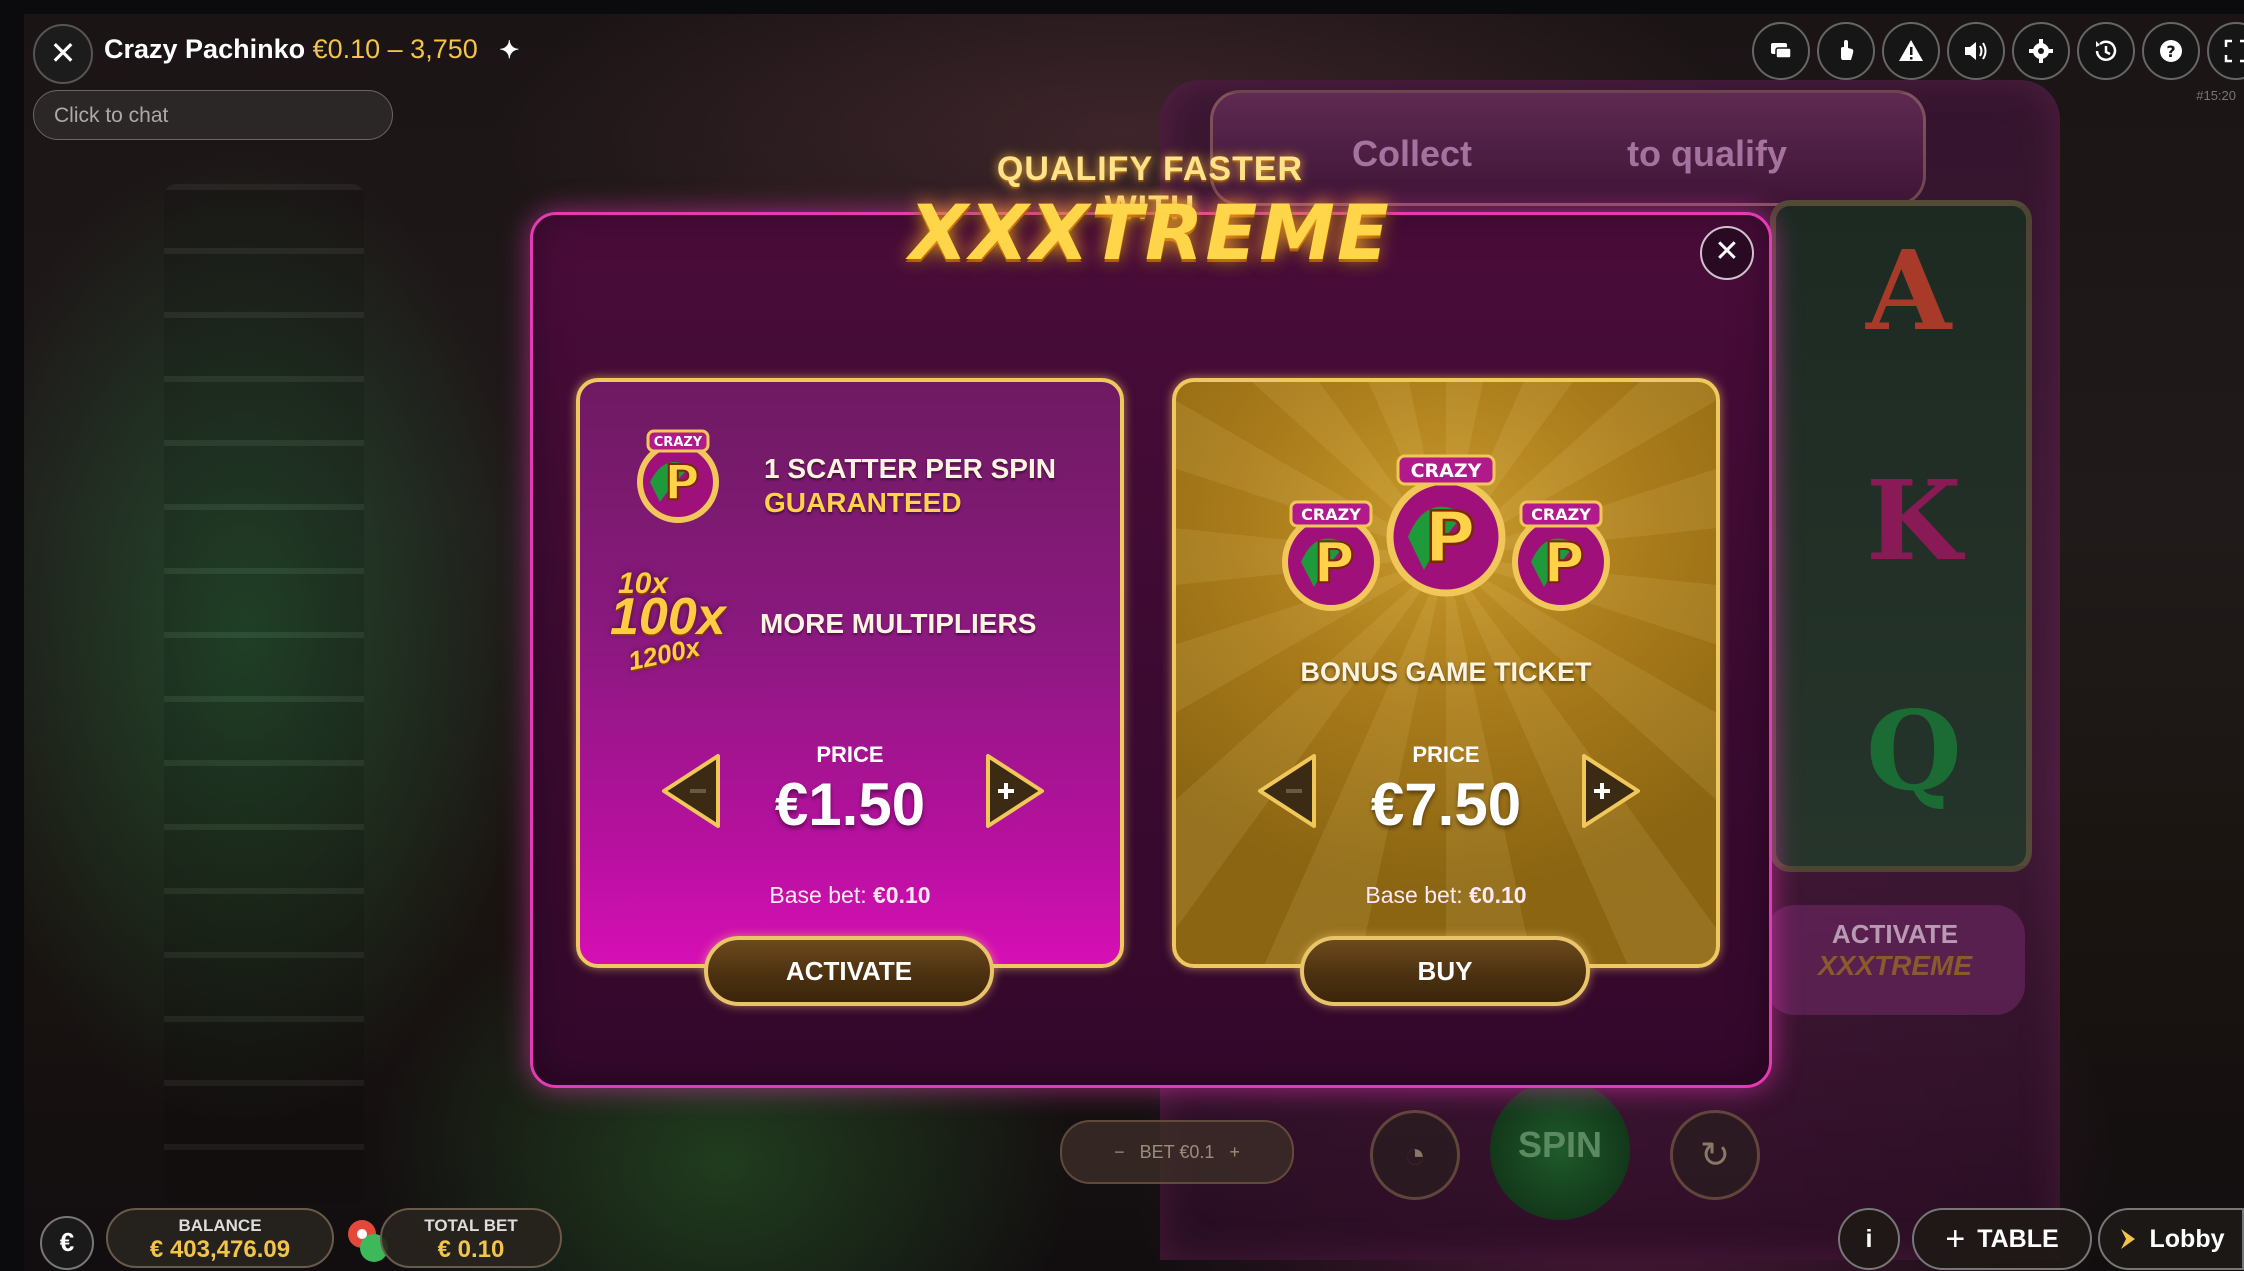 Image resolution: width=2244 pixels, height=1271 pixels. Describe the element at coordinates (1909, 290) in the screenshot. I see `reel-symbol: A` at that location.